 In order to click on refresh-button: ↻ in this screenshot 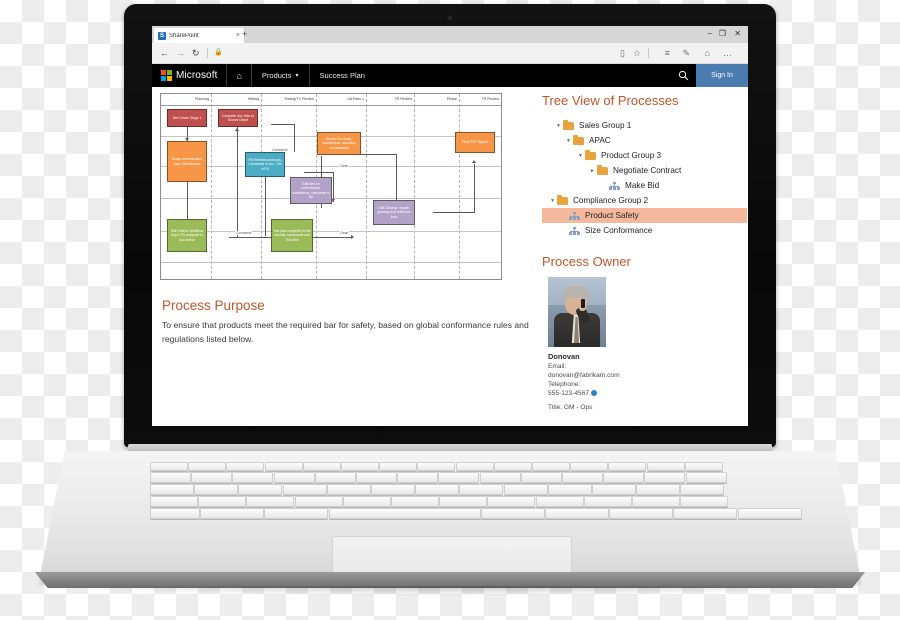, I will do `click(196, 53)`.